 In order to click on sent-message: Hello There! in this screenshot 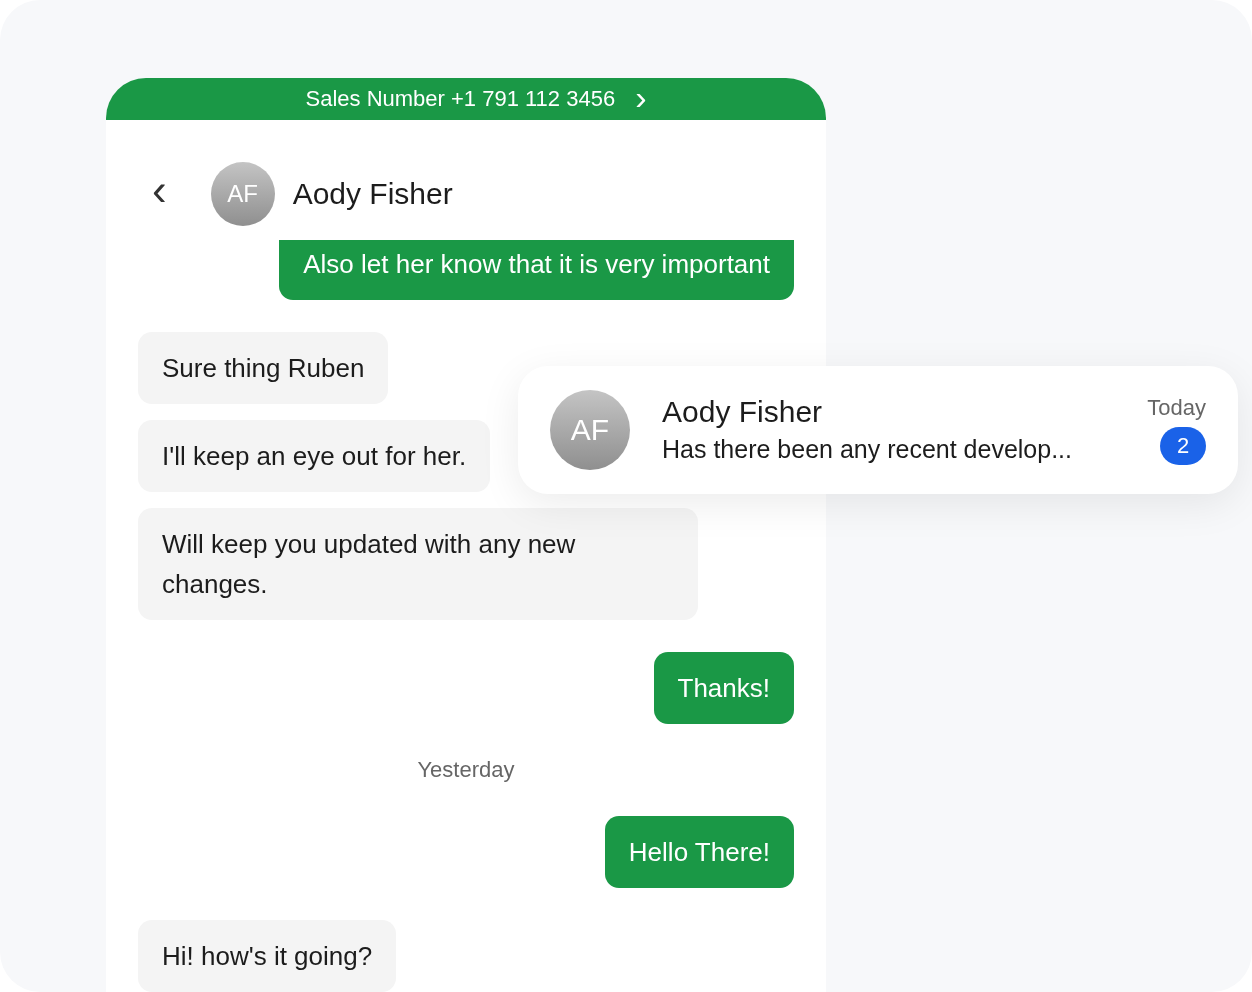, I will do `click(699, 852)`.